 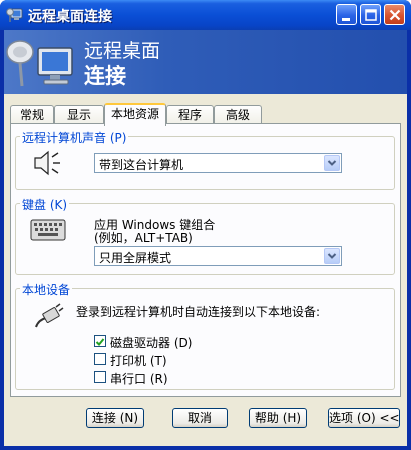 What do you see at coordinates (190, 115) in the screenshot?
I see `tab-programs: 程序` at bounding box center [190, 115].